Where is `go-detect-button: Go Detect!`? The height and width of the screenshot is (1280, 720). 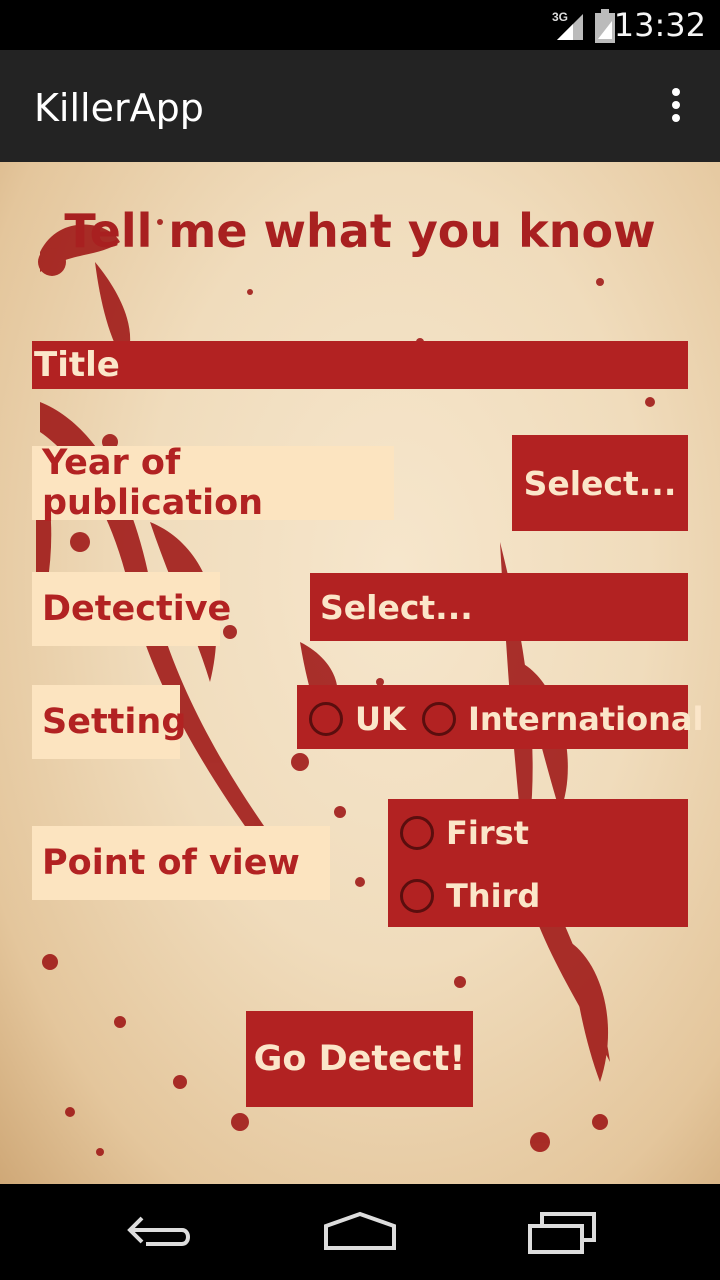
go-detect-button: Go Detect! is located at coordinates (359, 1059).